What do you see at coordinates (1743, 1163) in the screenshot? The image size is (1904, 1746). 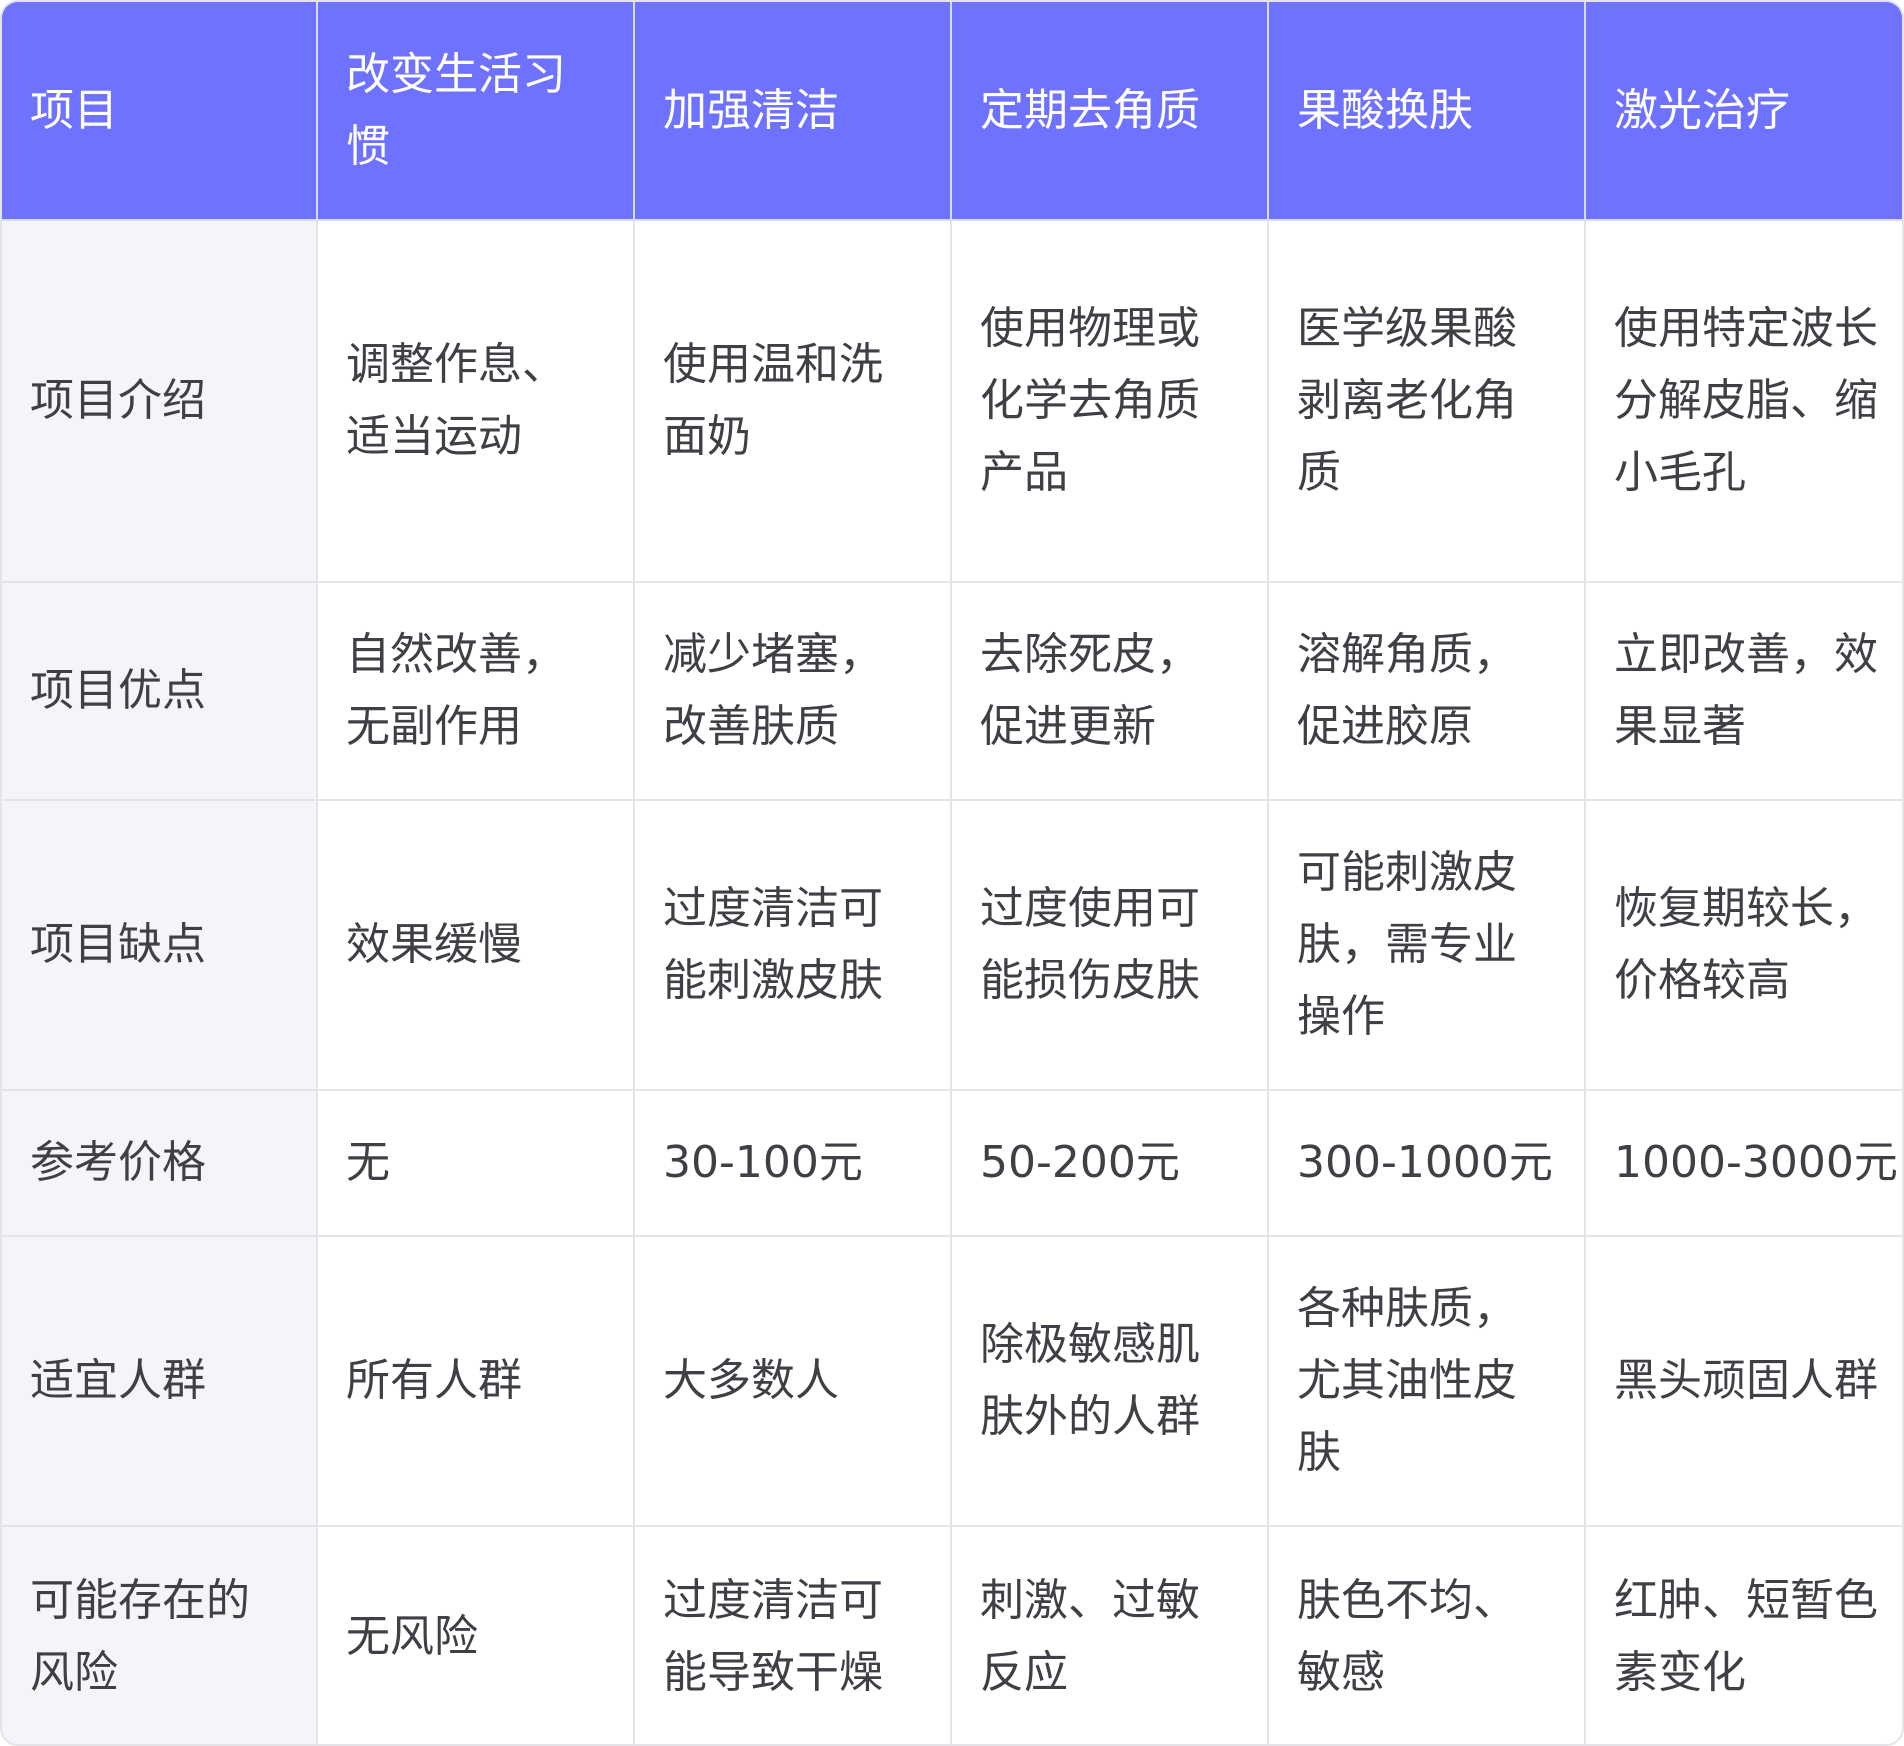 I see `table-cell: 1000-3000元` at bounding box center [1743, 1163].